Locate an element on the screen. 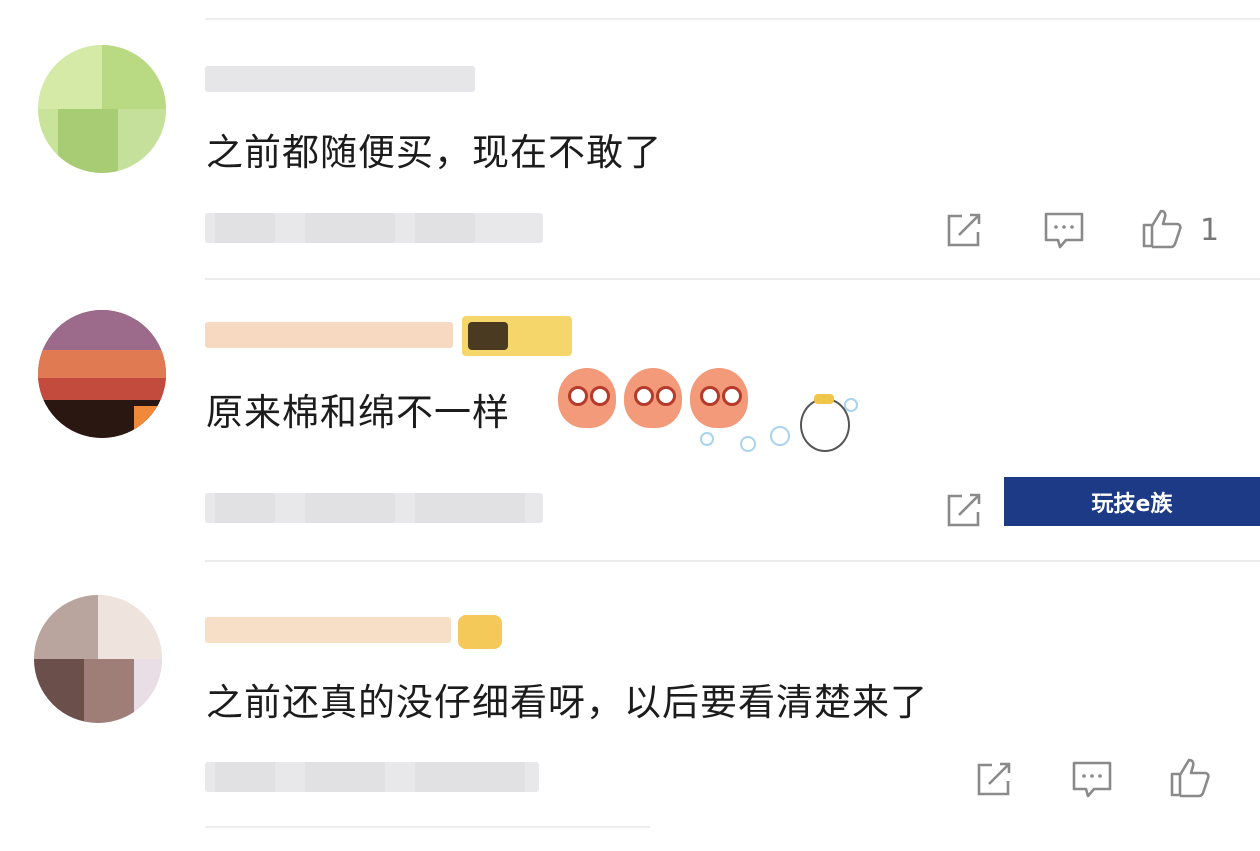  comment-text: 之前都随便买，现在不敢了 is located at coordinates (434, 152).